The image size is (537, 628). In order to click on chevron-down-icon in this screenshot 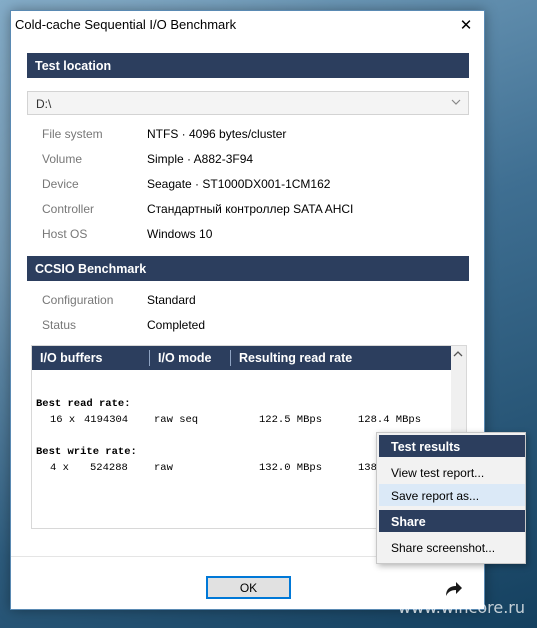, I will do `click(456, 103)`.